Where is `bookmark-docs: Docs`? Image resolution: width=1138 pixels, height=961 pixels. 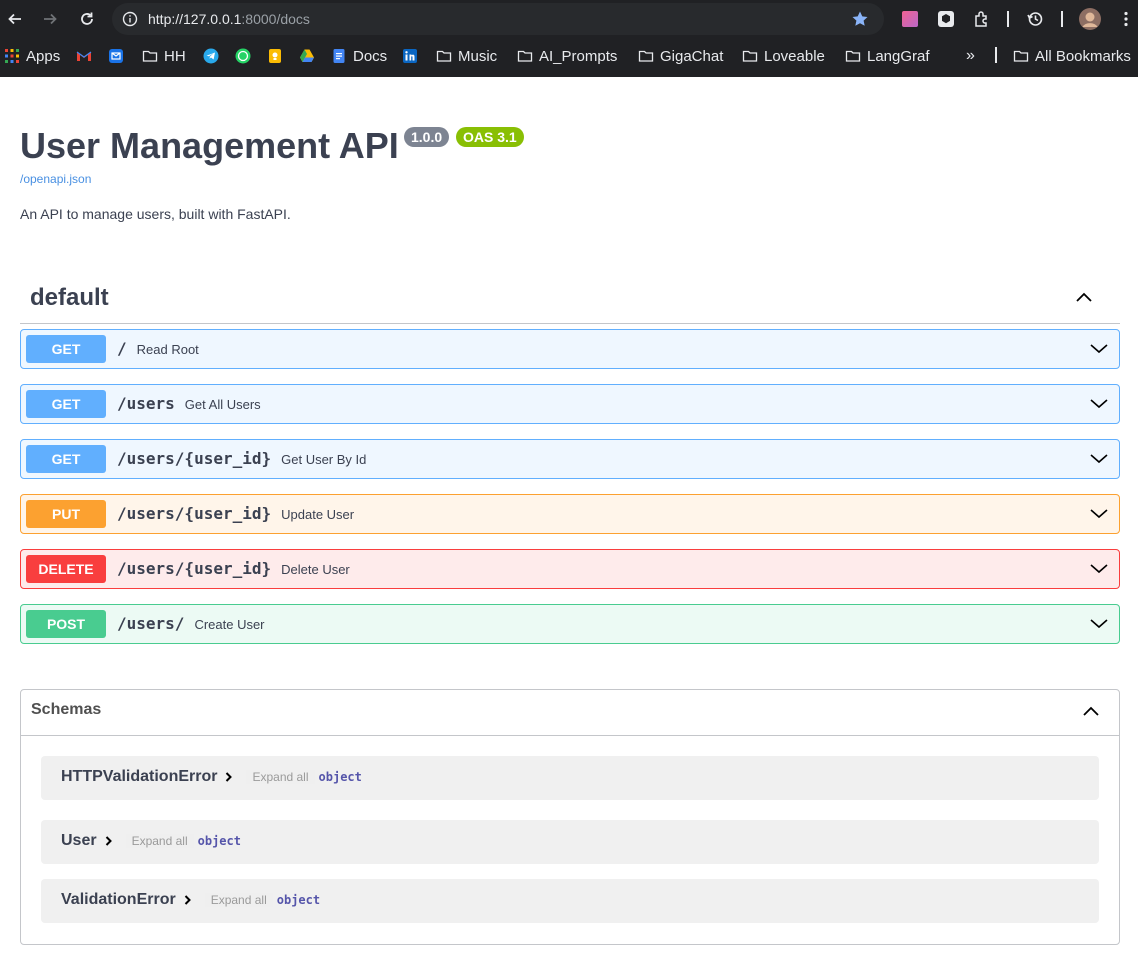
bookmark-docs: Docs is located at coordinates (359, 56).